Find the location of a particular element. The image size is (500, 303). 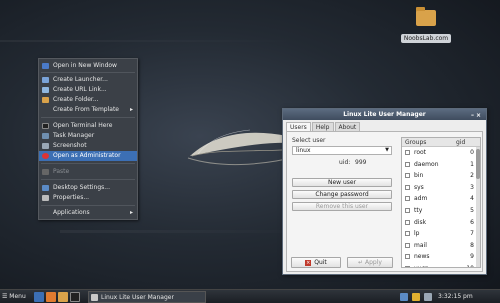

clock: 3:32:15 pm is located at coordinates (455, 297).